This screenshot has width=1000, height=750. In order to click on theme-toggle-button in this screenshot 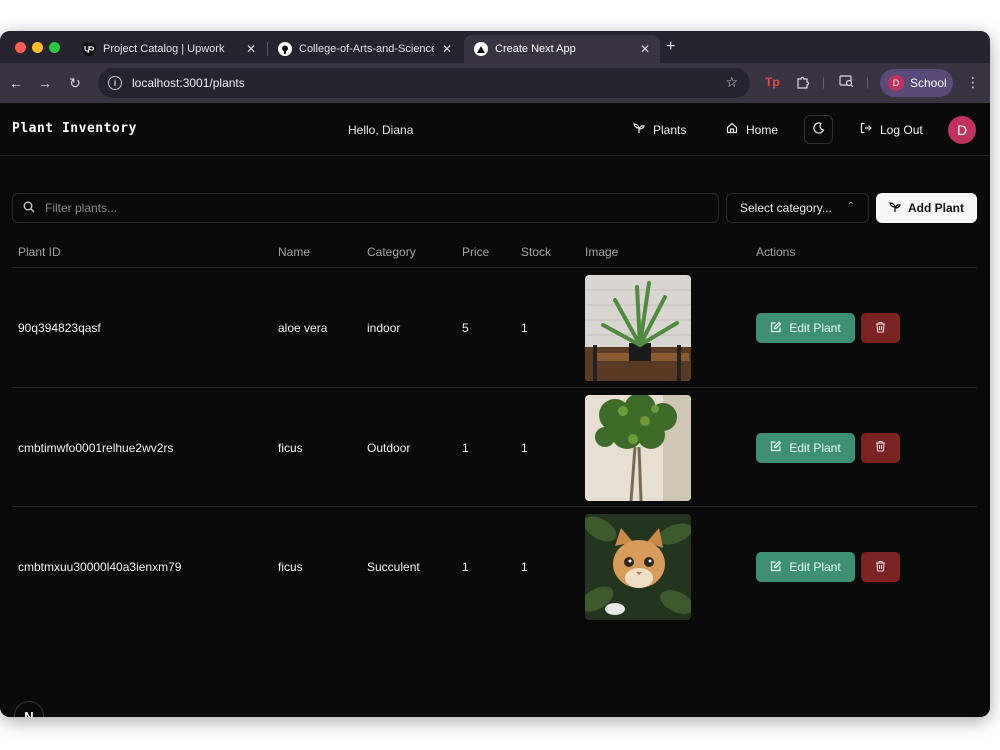, I will do `click(818, 129)`.